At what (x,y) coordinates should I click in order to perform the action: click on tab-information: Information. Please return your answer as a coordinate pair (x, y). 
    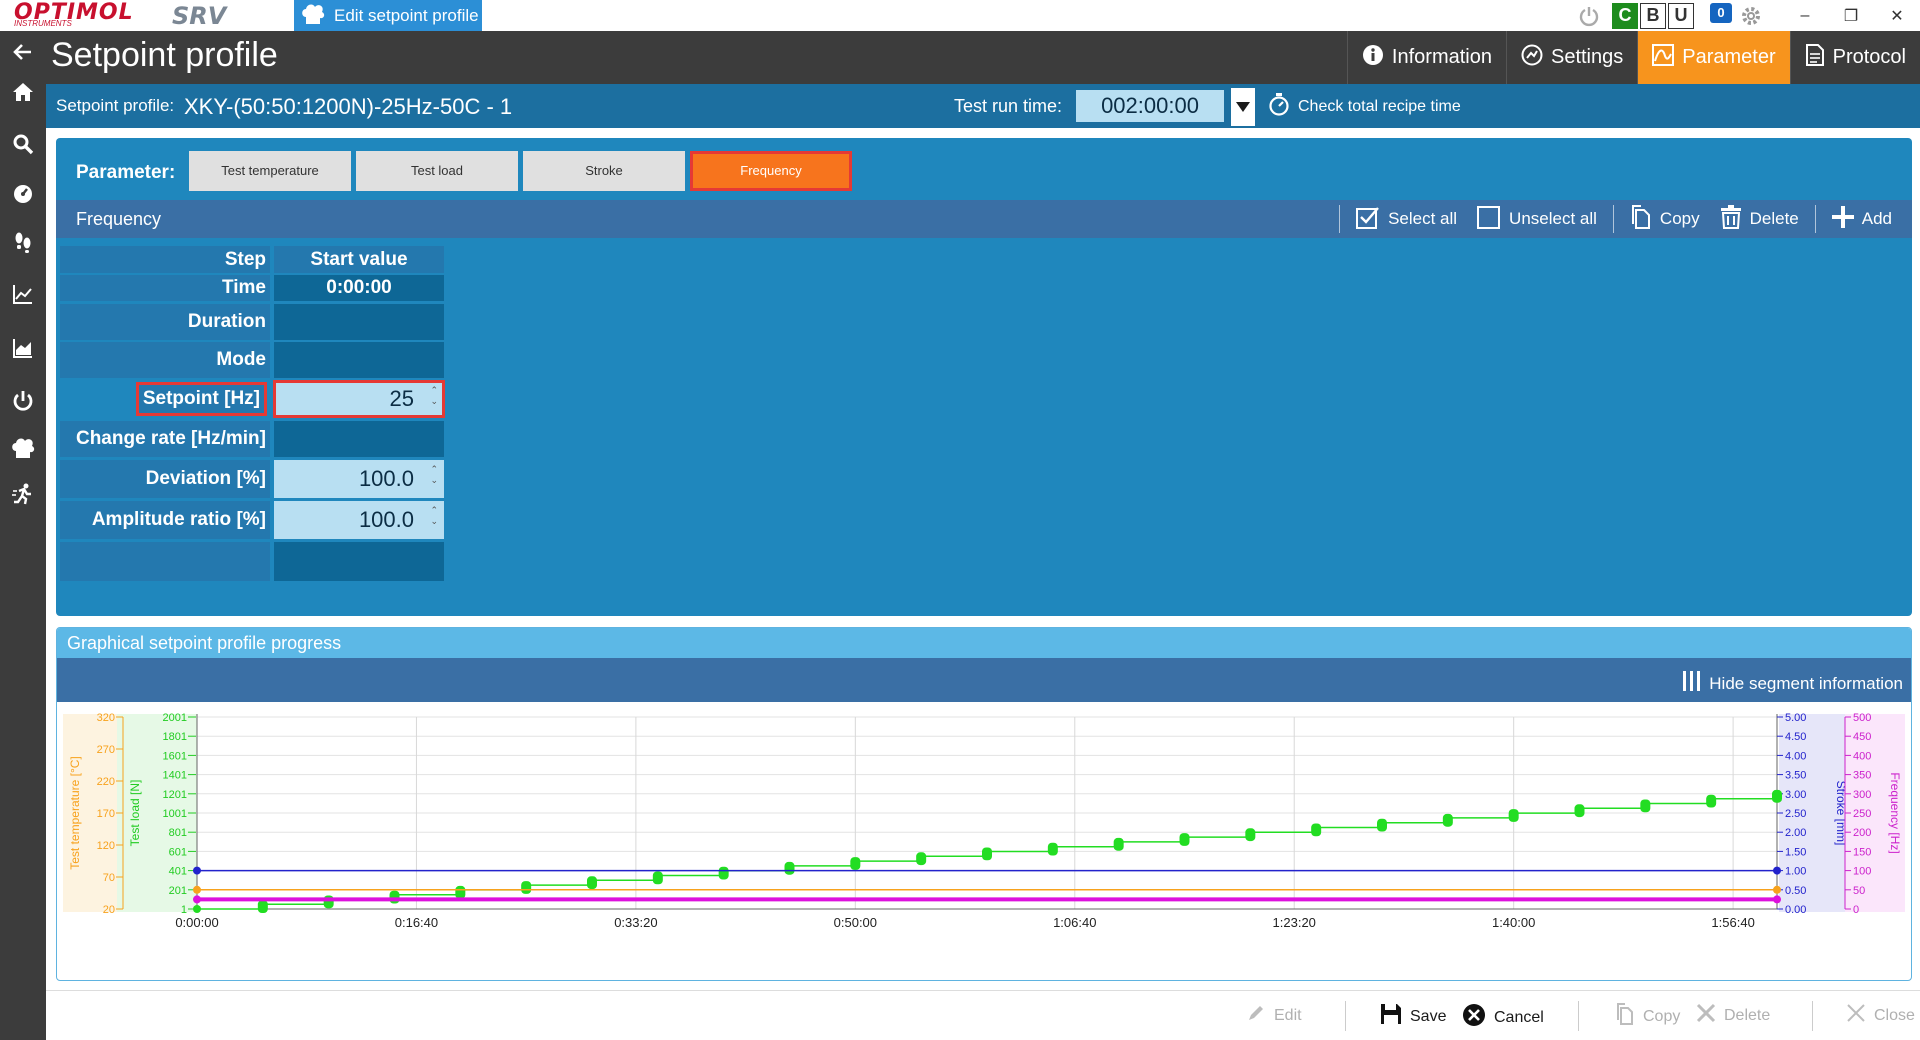
    Looking at the image, I should click on (1426, 57).